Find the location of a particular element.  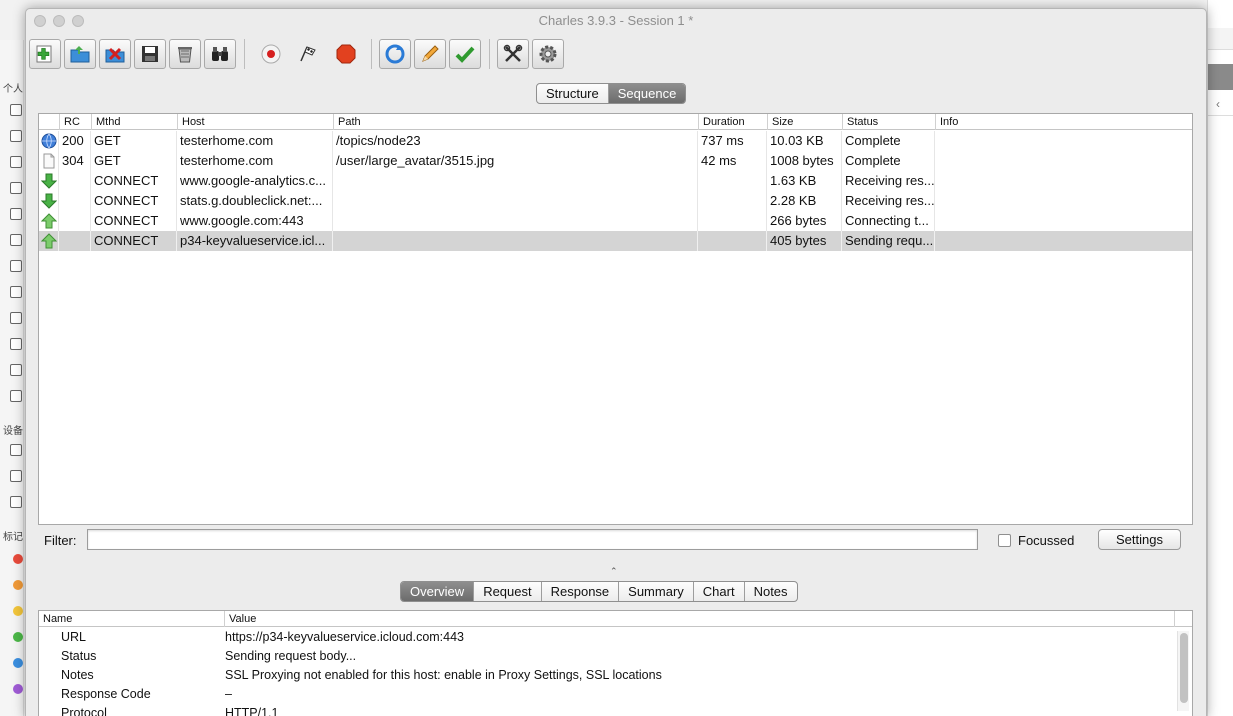

tab-sequence: Sequence is located at coordinates (647, 93).